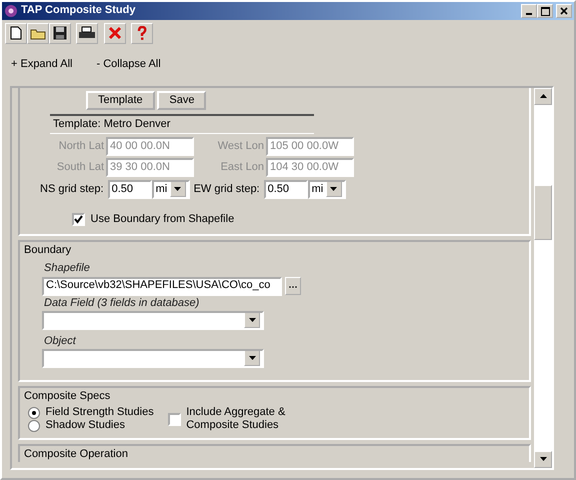 Image resolution: width=576 pixels, height=480 pixels. Describe the element at coordinates (310, 167) in the screenshot. I see `coordinate-field: 104 30 00.0W` at that location.